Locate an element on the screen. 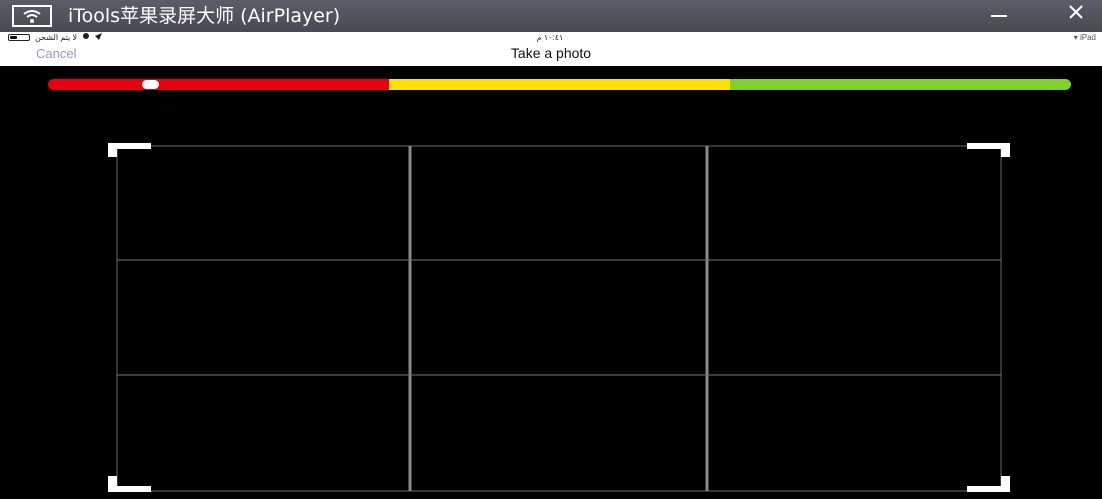 The height and width of the screenshot is (499, 1102). crop-corner-bottom-right is located at coordinates (988, 484).